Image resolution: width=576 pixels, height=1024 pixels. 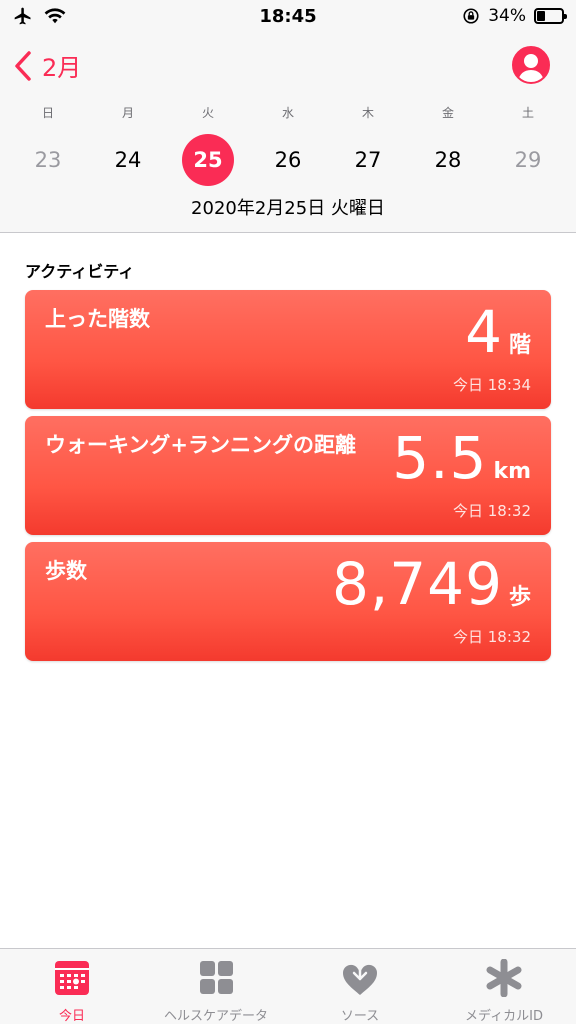 I want to click on date-27: 27, so click(x=368, y=160).